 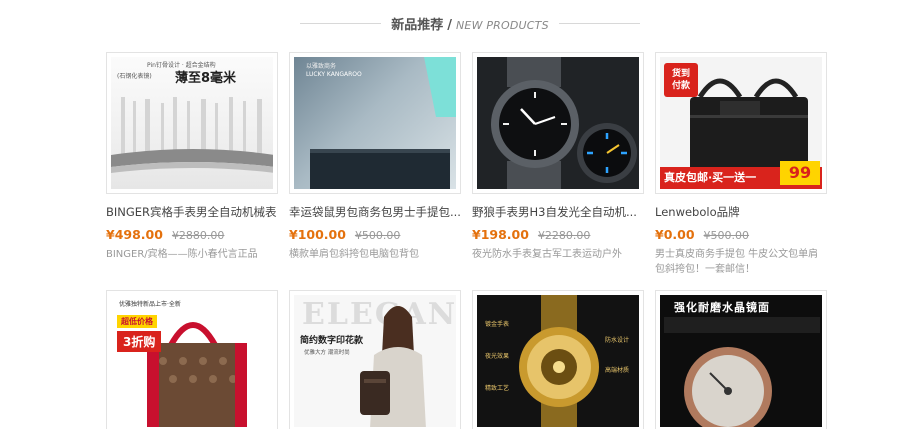 What do you see at coordinates (393, 366) in the screenshot?
I see `model-illustration` at bounding box center [393, 366].